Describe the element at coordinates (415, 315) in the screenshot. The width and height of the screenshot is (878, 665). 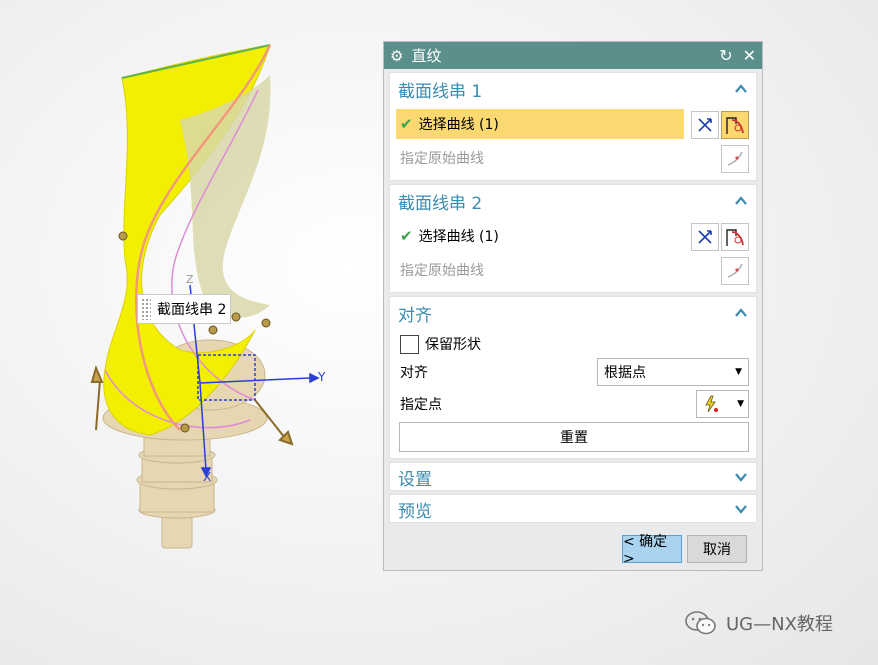
I see `alignment-title: 对齐` at that location.